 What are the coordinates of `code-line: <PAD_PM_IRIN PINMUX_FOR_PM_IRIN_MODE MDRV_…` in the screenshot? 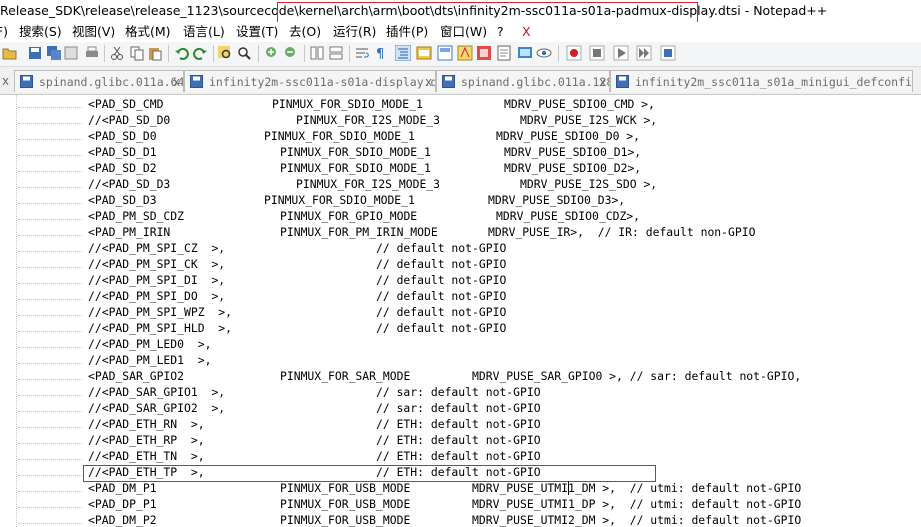 It's located at (460, 232).